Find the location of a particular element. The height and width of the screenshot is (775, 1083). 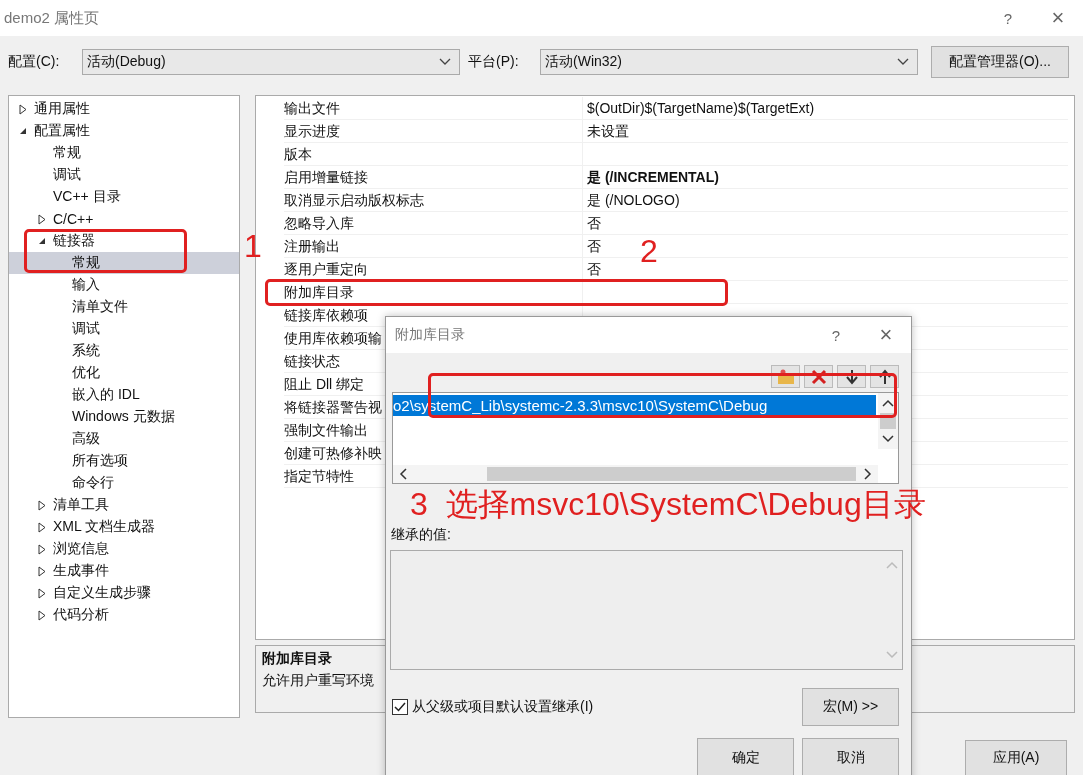

tree-item: 输入 is located at coordinates (124, 285).